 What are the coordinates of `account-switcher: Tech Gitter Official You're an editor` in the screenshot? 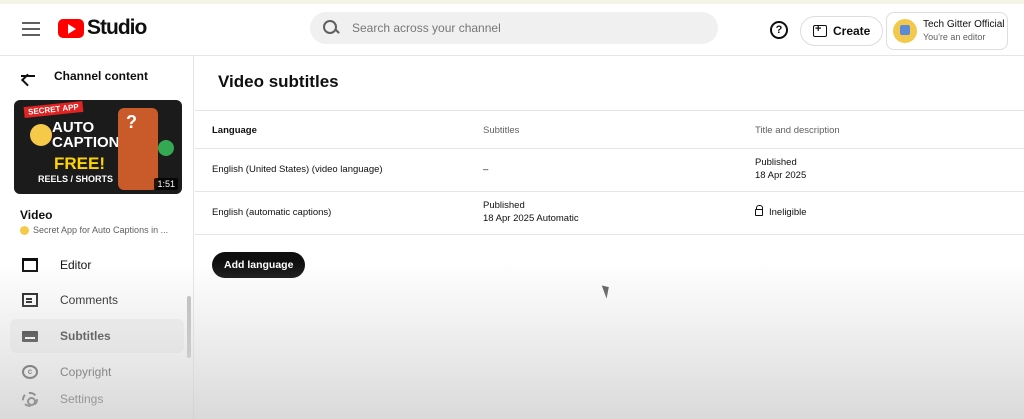 It's located at (947, 31).